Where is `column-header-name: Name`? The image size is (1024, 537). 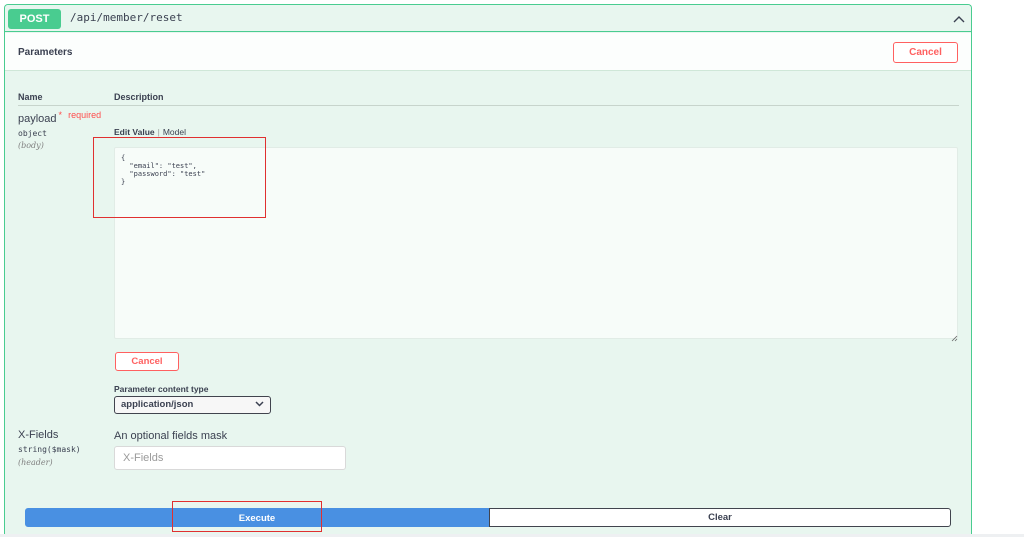 column-header-name: Name is located at coordinates (30, 97).